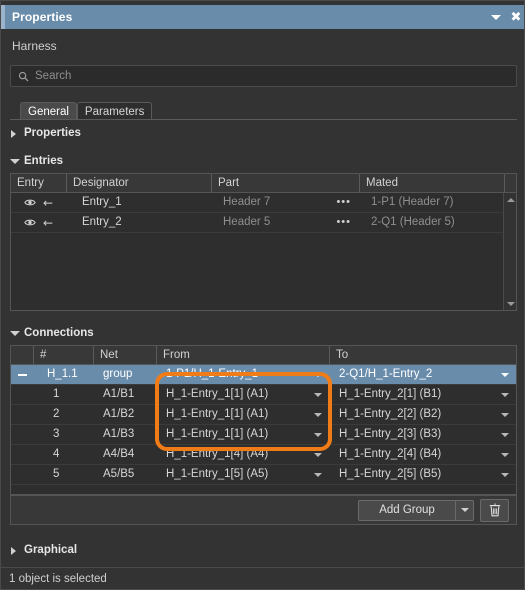  I want to click on close-icon: ✖, so click(516, 17).